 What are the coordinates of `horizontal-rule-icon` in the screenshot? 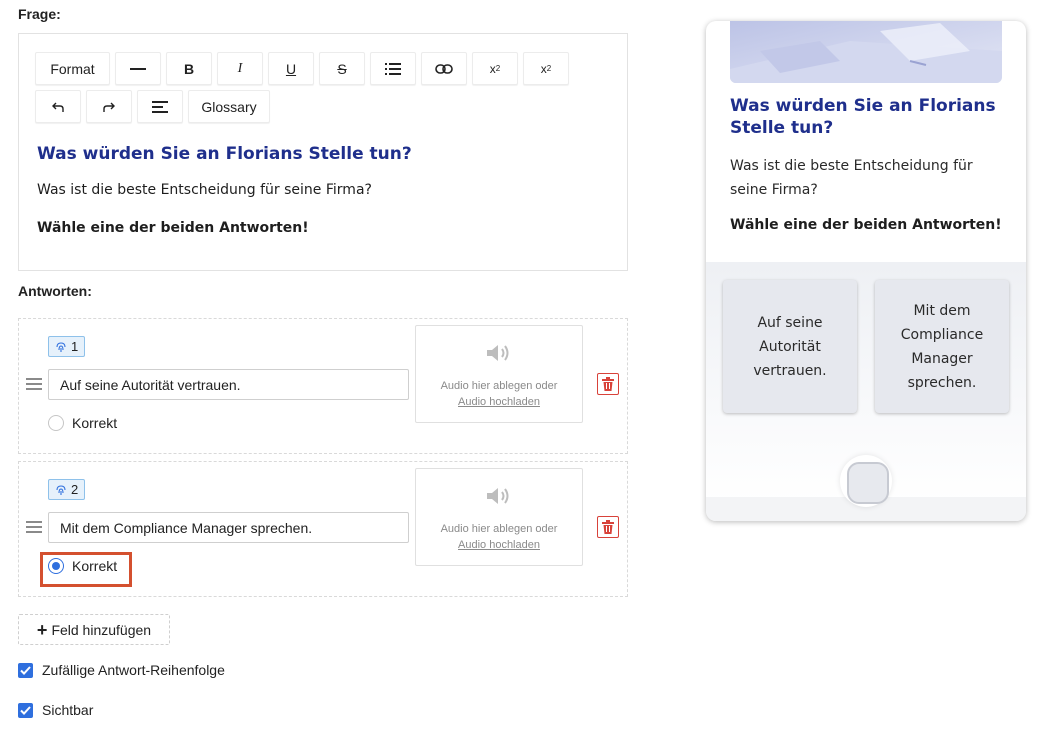 It's located at (138, 68).